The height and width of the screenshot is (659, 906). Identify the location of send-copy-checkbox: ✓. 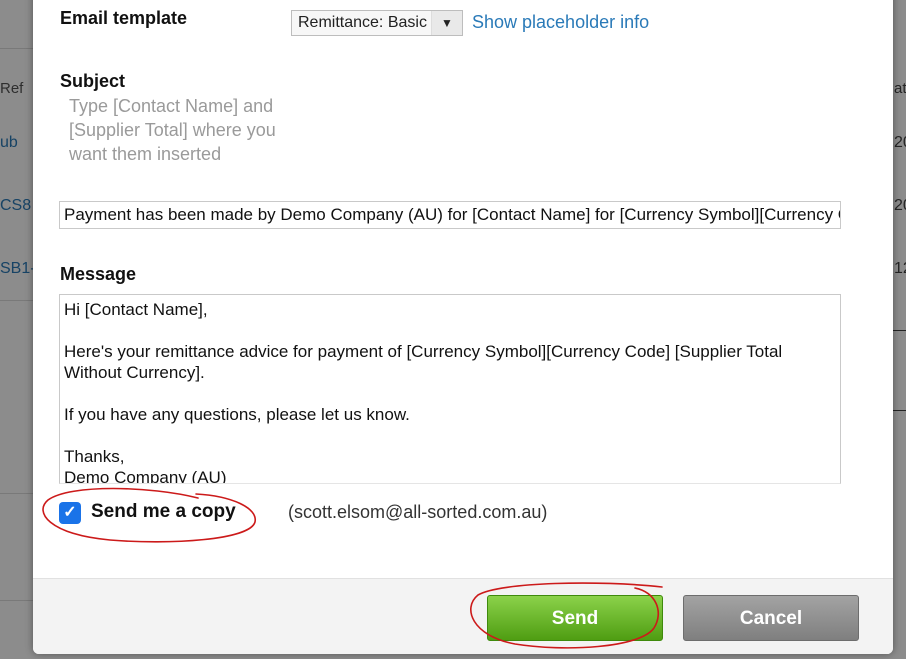
(70, 513).